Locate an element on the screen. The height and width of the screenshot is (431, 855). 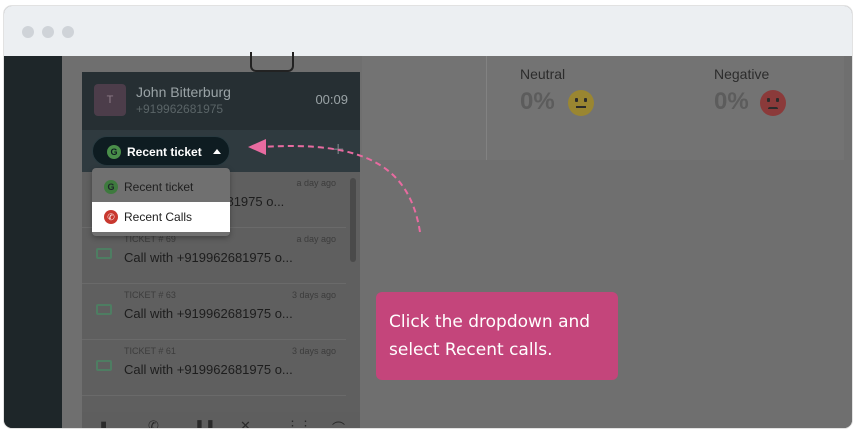
phone-device-icon is located at coordinates (272, 62).